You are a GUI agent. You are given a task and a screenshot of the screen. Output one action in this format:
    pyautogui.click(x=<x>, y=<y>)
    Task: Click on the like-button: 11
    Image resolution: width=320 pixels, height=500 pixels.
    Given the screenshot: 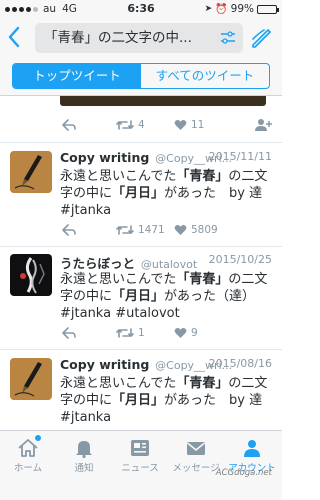 What is the action you would take?
    pyautogui.click(x=189, y=125)
    